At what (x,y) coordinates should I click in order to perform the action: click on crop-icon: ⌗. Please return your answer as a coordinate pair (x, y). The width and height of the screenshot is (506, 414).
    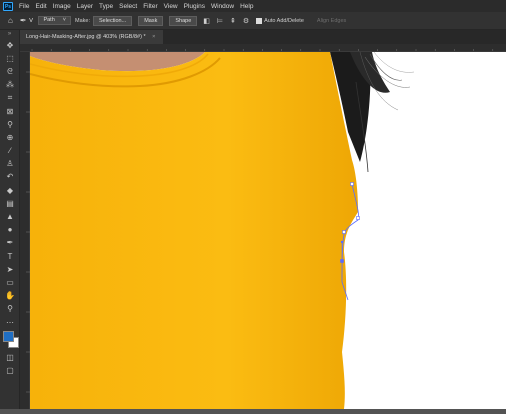
    Looking at the image, I should click on (10, 98).